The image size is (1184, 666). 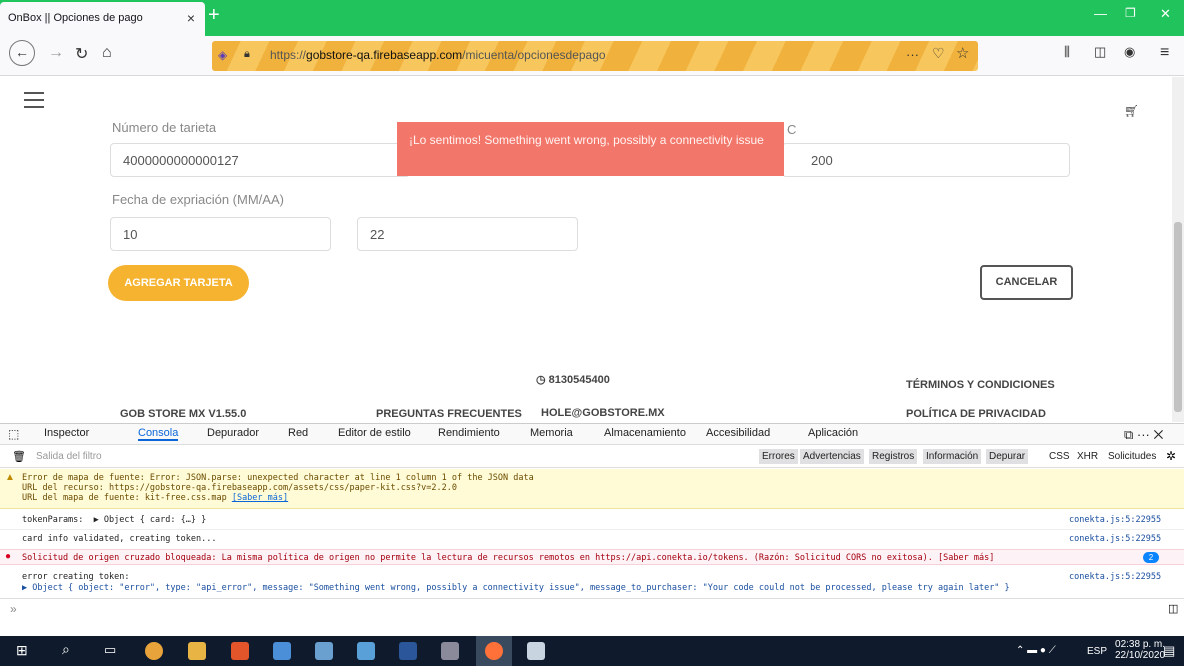 What do you see at coordinates (260, 498) in the screenshot?
I see `warning-learn-more-link: [Saber más]` at bounding box center [260, 498].